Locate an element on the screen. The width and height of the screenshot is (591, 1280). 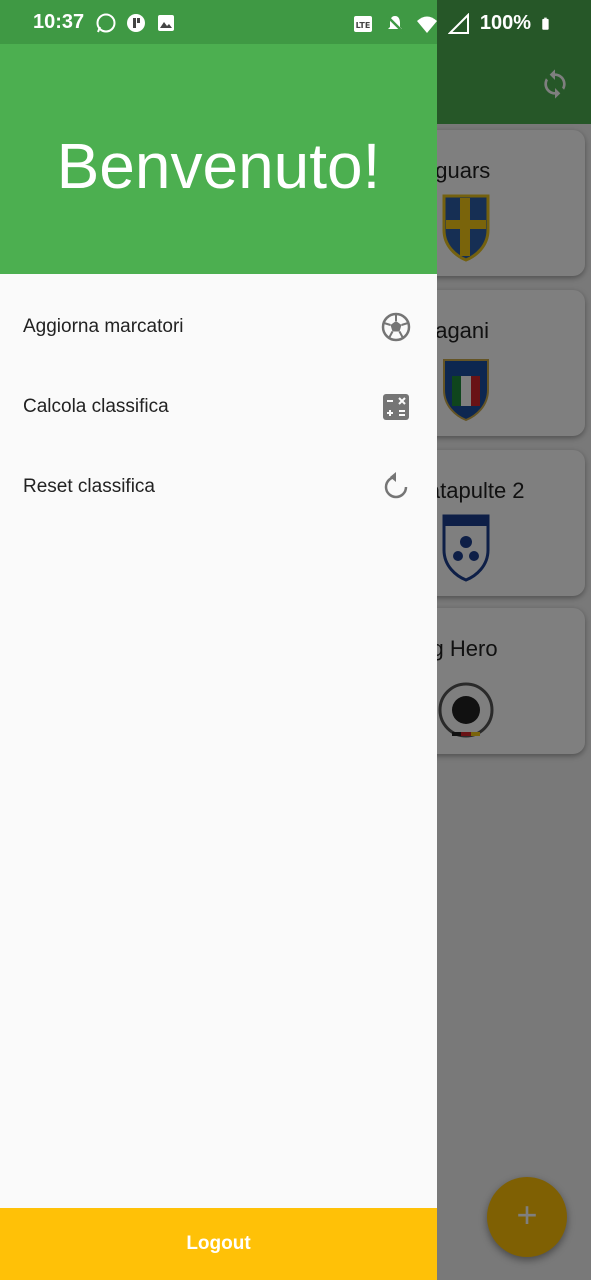
notification-app-icon is located at coordinates (136, 23).